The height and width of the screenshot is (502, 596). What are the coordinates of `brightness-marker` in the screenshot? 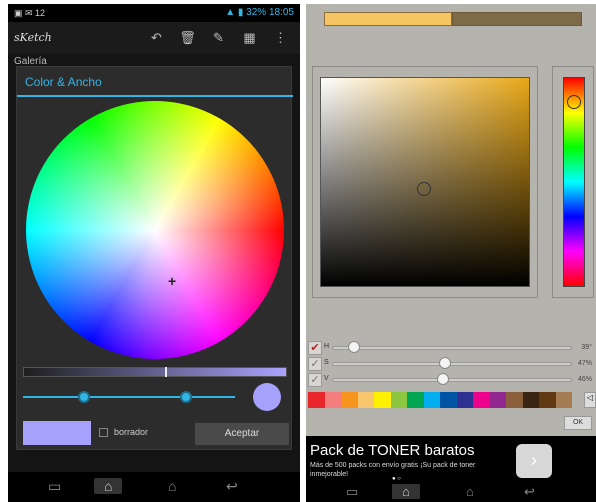 It's located at (166, 372).